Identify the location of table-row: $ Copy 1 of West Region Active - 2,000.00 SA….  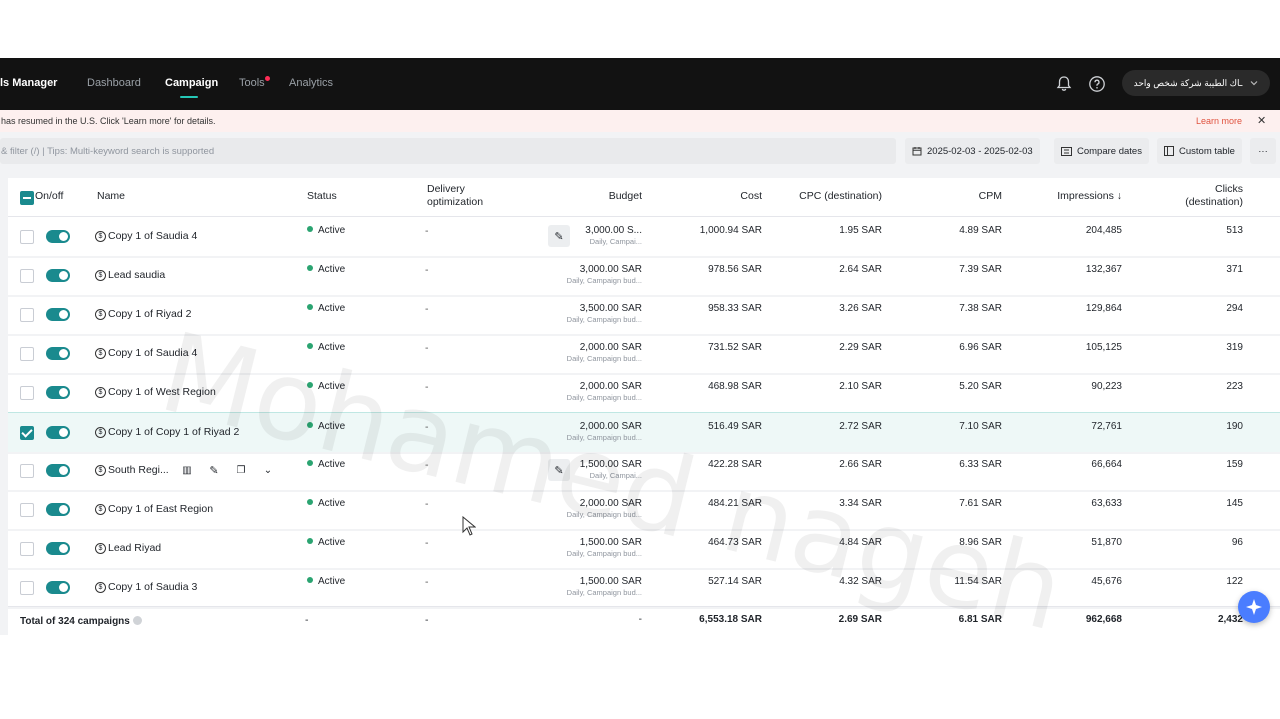
(644, 393).